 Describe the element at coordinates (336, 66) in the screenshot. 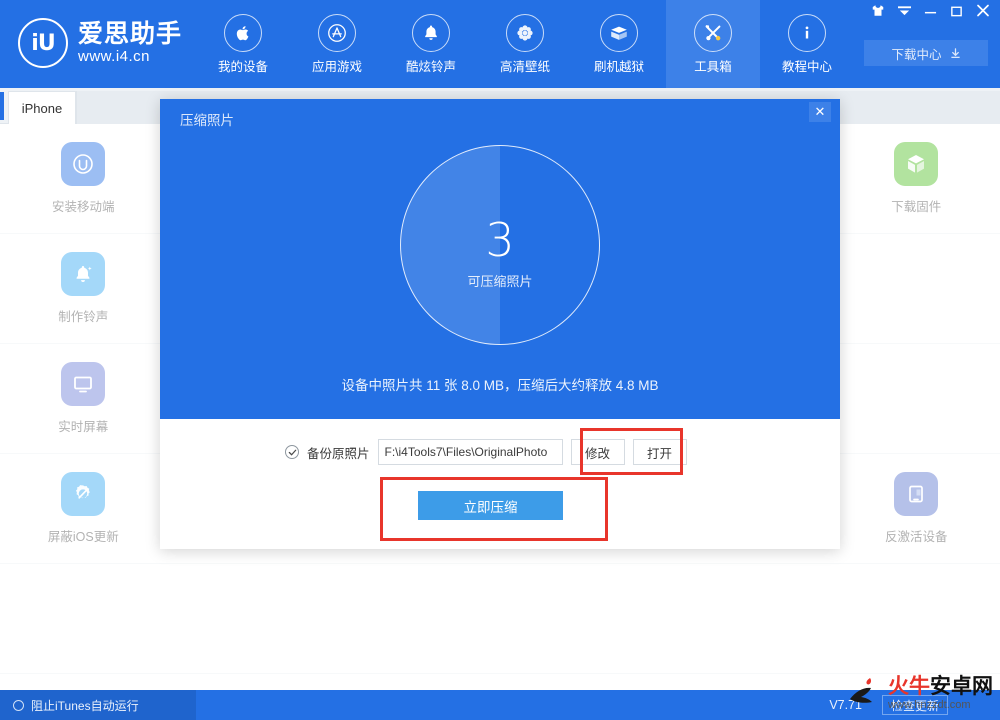

I see `nav-label: 应用游戏` at that location.